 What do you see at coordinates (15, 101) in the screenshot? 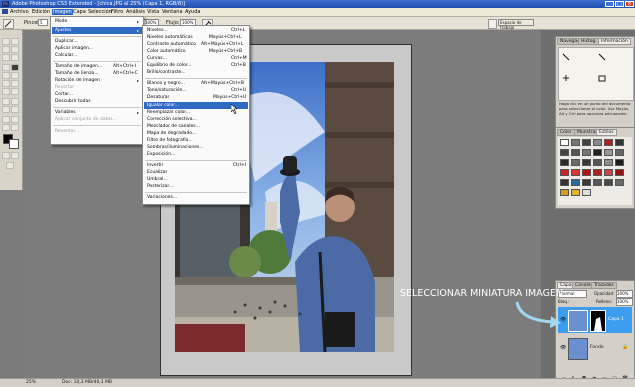
I see `type-tool-icon` at bounding box center [15, 101].